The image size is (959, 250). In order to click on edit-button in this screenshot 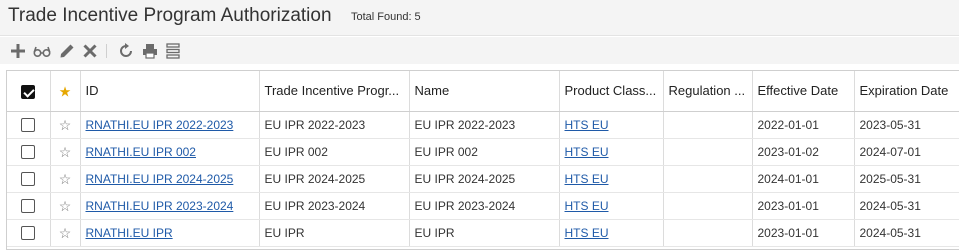, I will do `click(67, 51)`.